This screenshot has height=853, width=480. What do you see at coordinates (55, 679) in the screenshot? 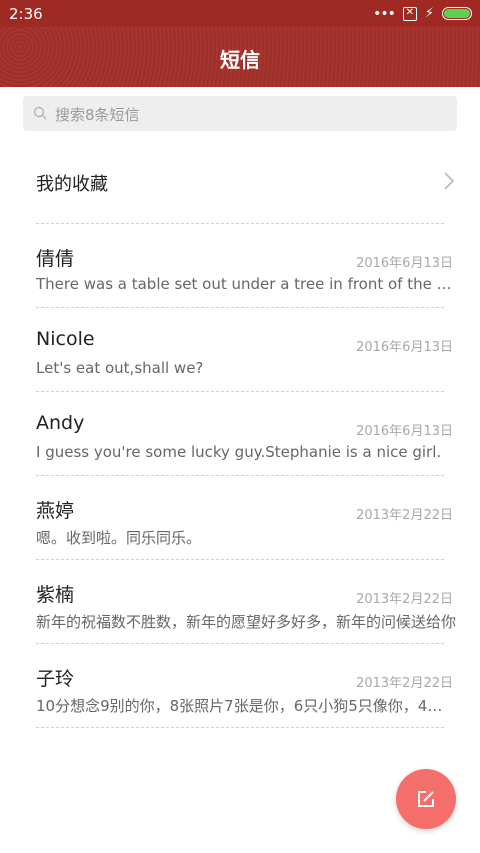
I see `contact-name: 子玲` at bounding box center [55, 679].